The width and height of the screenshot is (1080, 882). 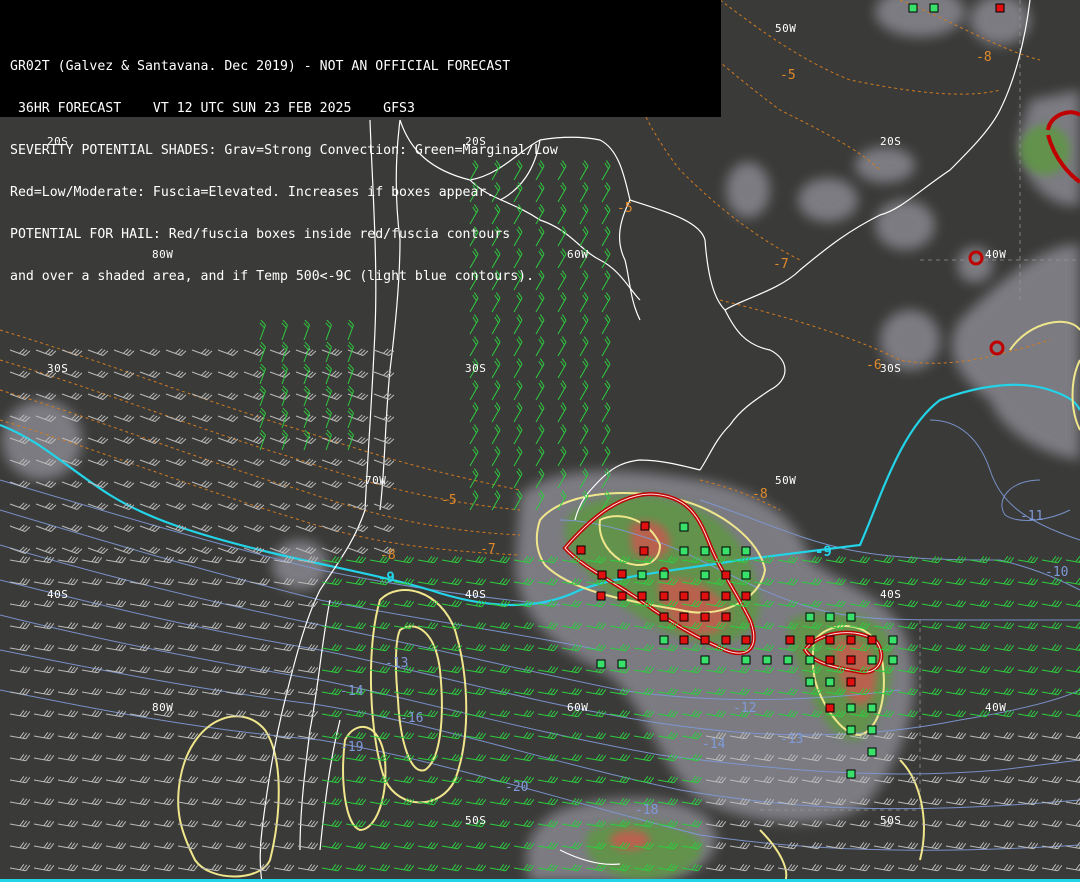 I want to click on contour-label-m8-mid: -8, so click(x=760, y=494).